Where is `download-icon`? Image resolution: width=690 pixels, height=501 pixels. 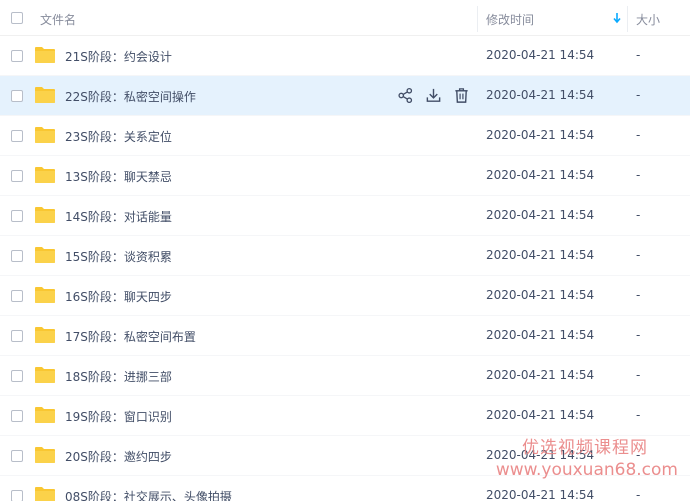
download-icon is located at coordinates (433, 95).